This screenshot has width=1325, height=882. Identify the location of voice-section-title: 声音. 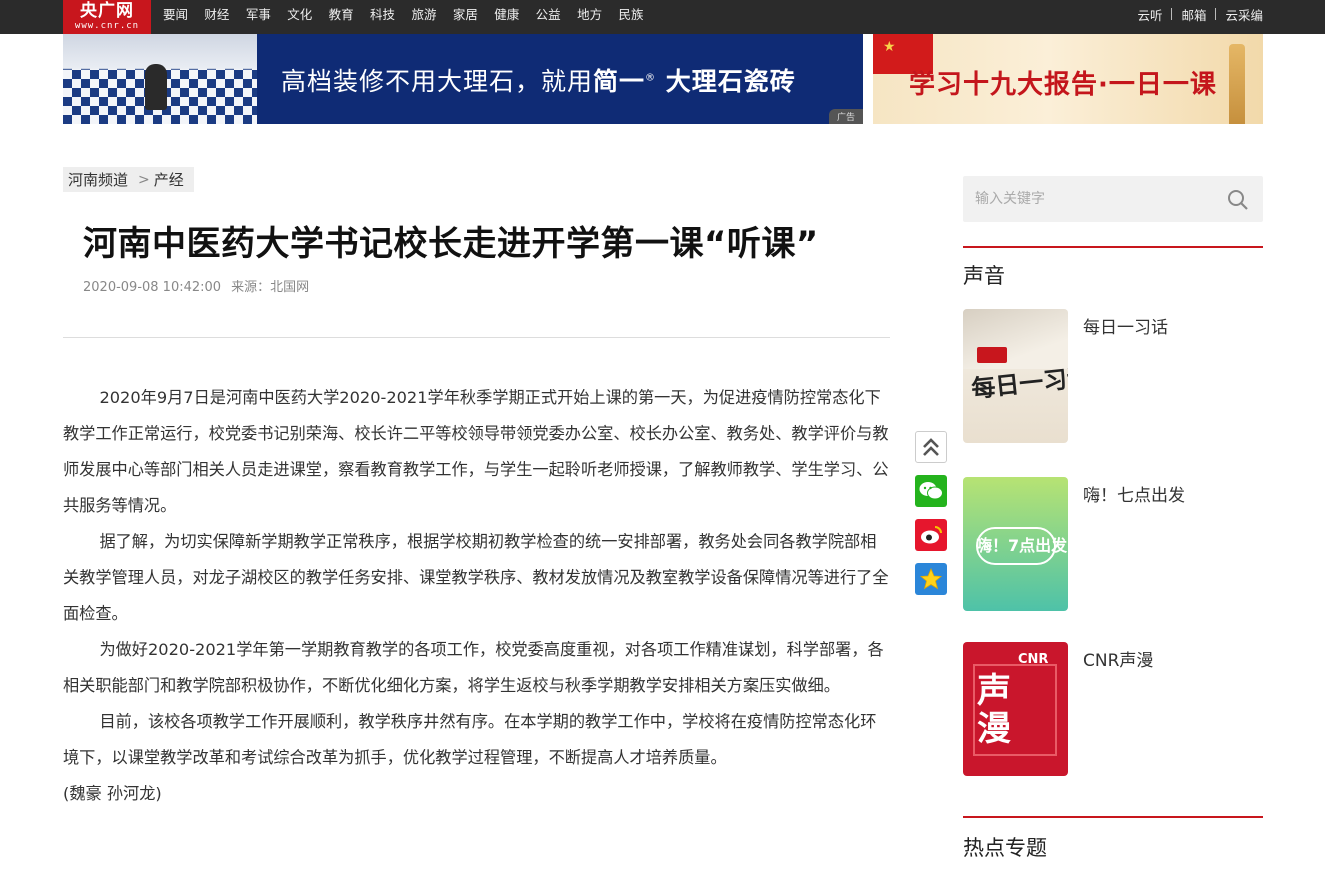
(984, 276).